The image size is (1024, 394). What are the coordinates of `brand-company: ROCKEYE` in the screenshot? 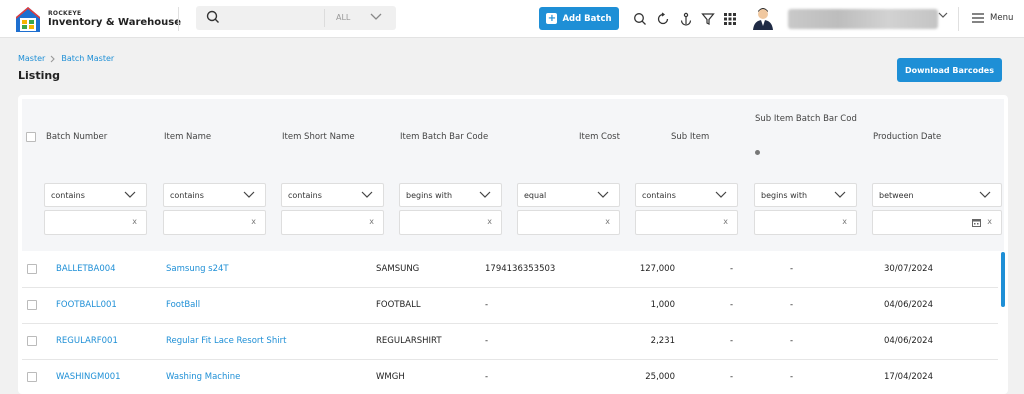 It's located at (65, 13).